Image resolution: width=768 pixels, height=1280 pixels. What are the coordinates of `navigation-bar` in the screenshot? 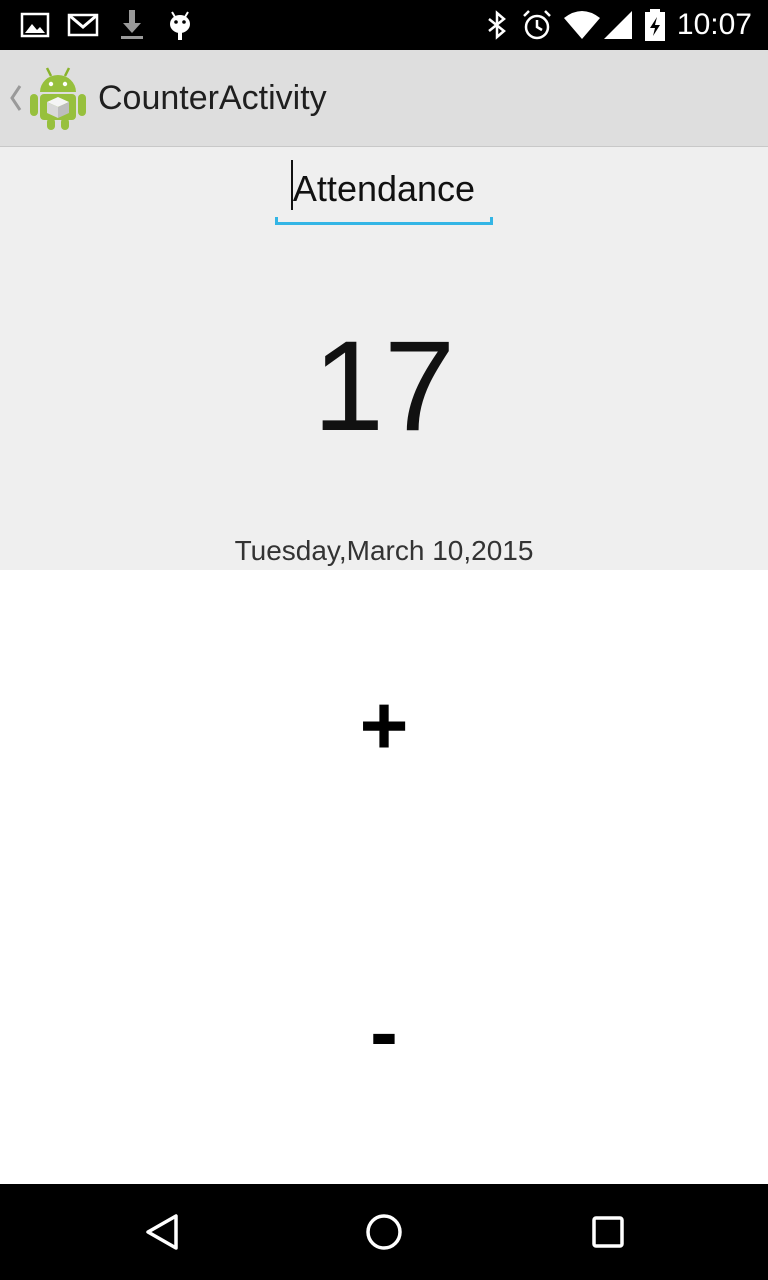 It's located at (384, 1232).